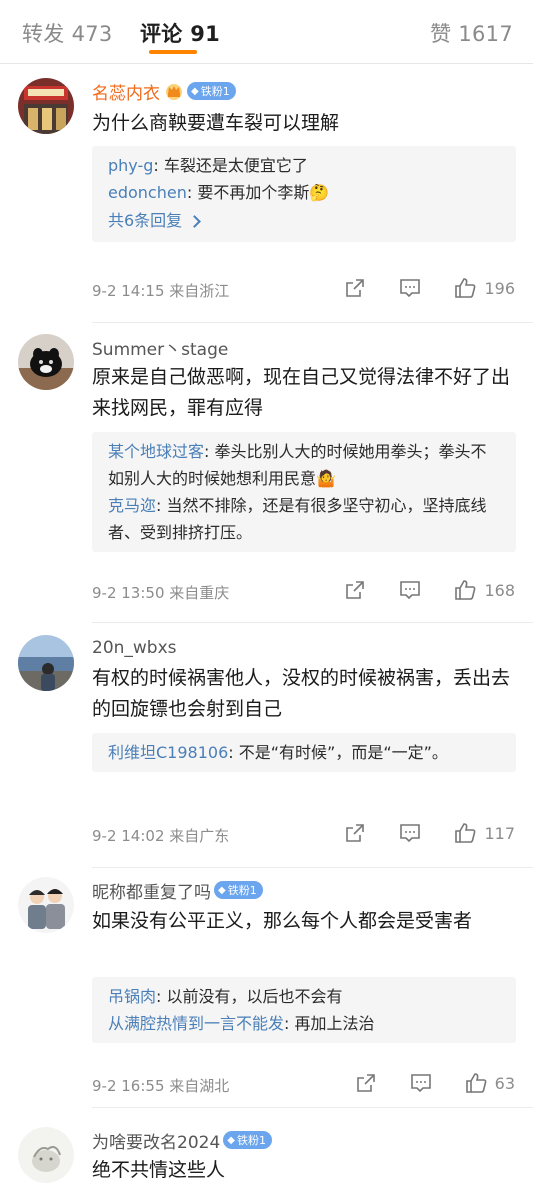 Image resolution: width=533 pixels, height=1200 pixels. What do you see at coordinates (301, 392) in the screenshot?
I see `comment-text: 原来是自己做恶啊，现在自己又觉得法律不好了出来找网民，罪有应得` at bounding box center [301, 392].